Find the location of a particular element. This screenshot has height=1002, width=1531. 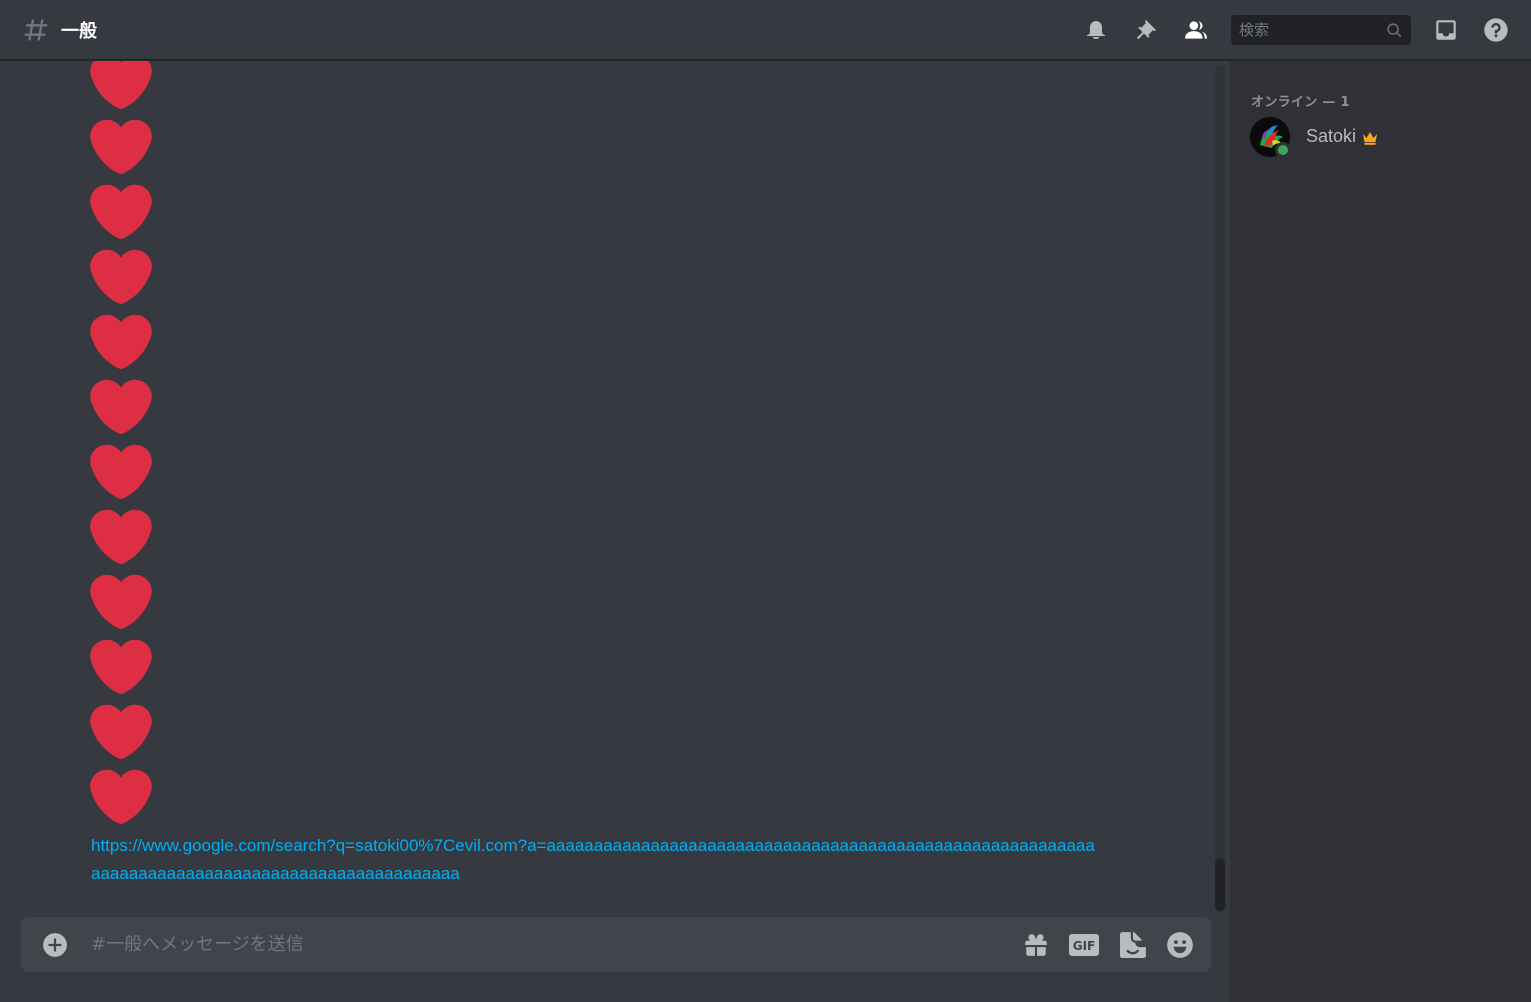

search-icon is located at coordinates (1394, 30).